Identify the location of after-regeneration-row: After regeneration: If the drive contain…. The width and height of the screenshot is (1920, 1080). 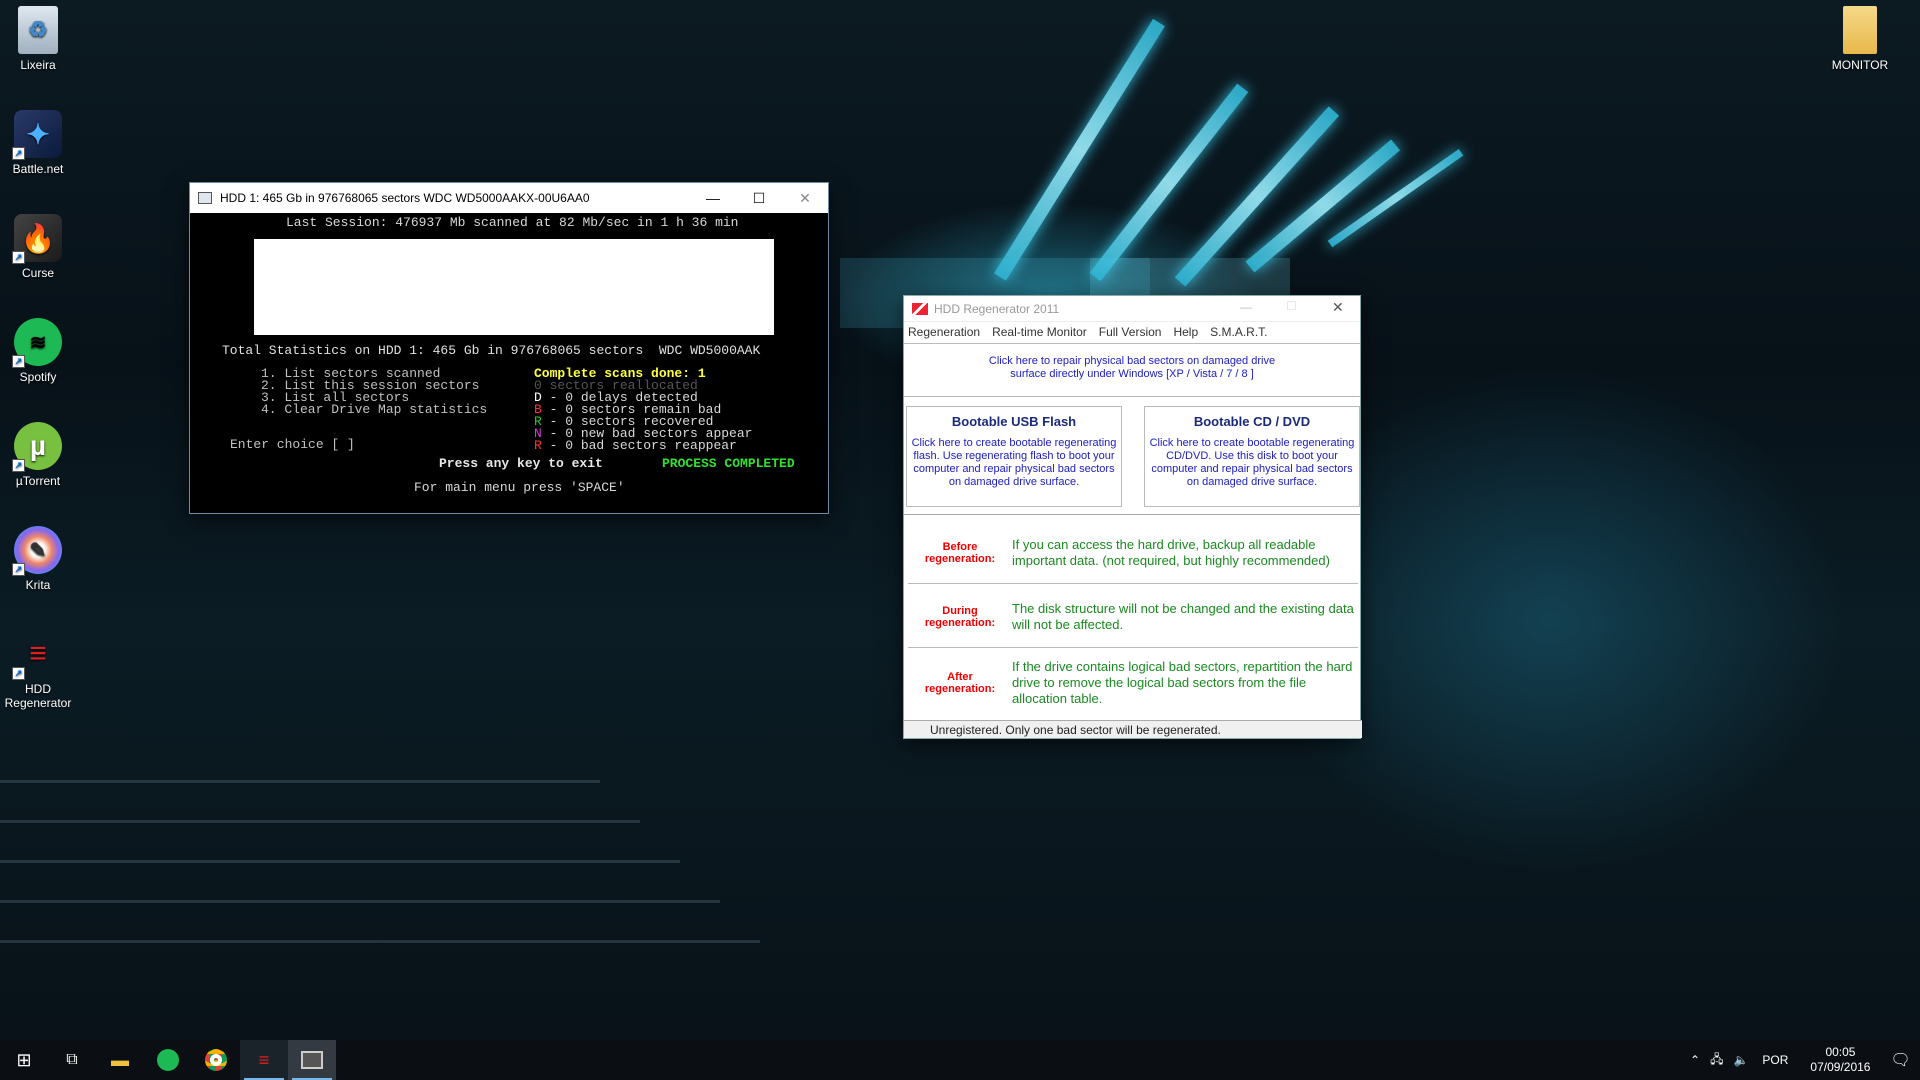
(1133, 683).